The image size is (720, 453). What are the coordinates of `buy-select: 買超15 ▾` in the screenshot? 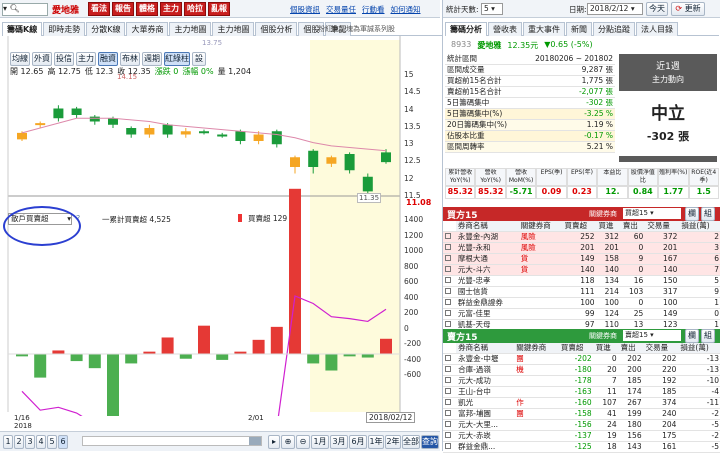 It's located at (652, 213).